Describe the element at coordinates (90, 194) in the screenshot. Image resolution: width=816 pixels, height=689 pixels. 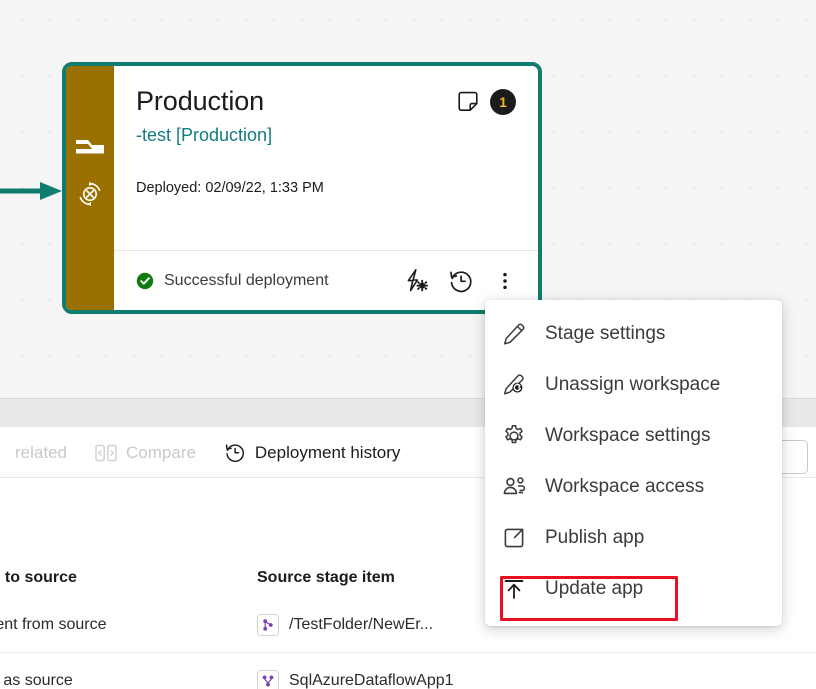
I see `sync-error-icon` at that location.